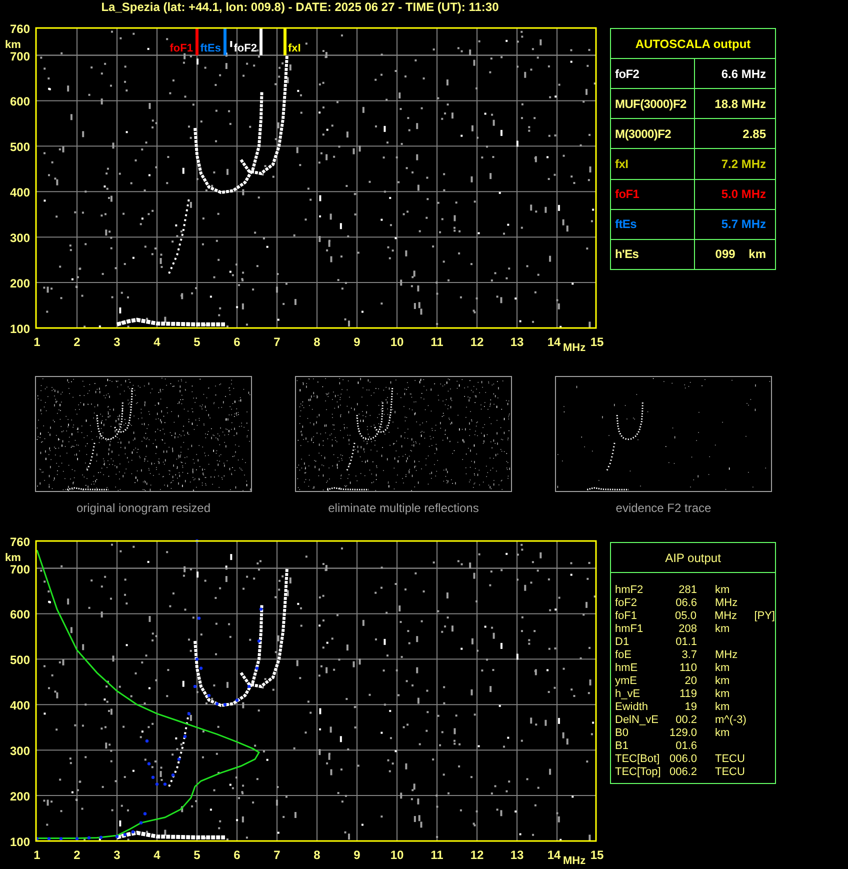 Image resolution: width=848 pixels, height=869 pixels. What do you see at coordinates (682, 733) in the screenshot?
I see `parameter-value: 129.0` at bounding box center [682, 733].